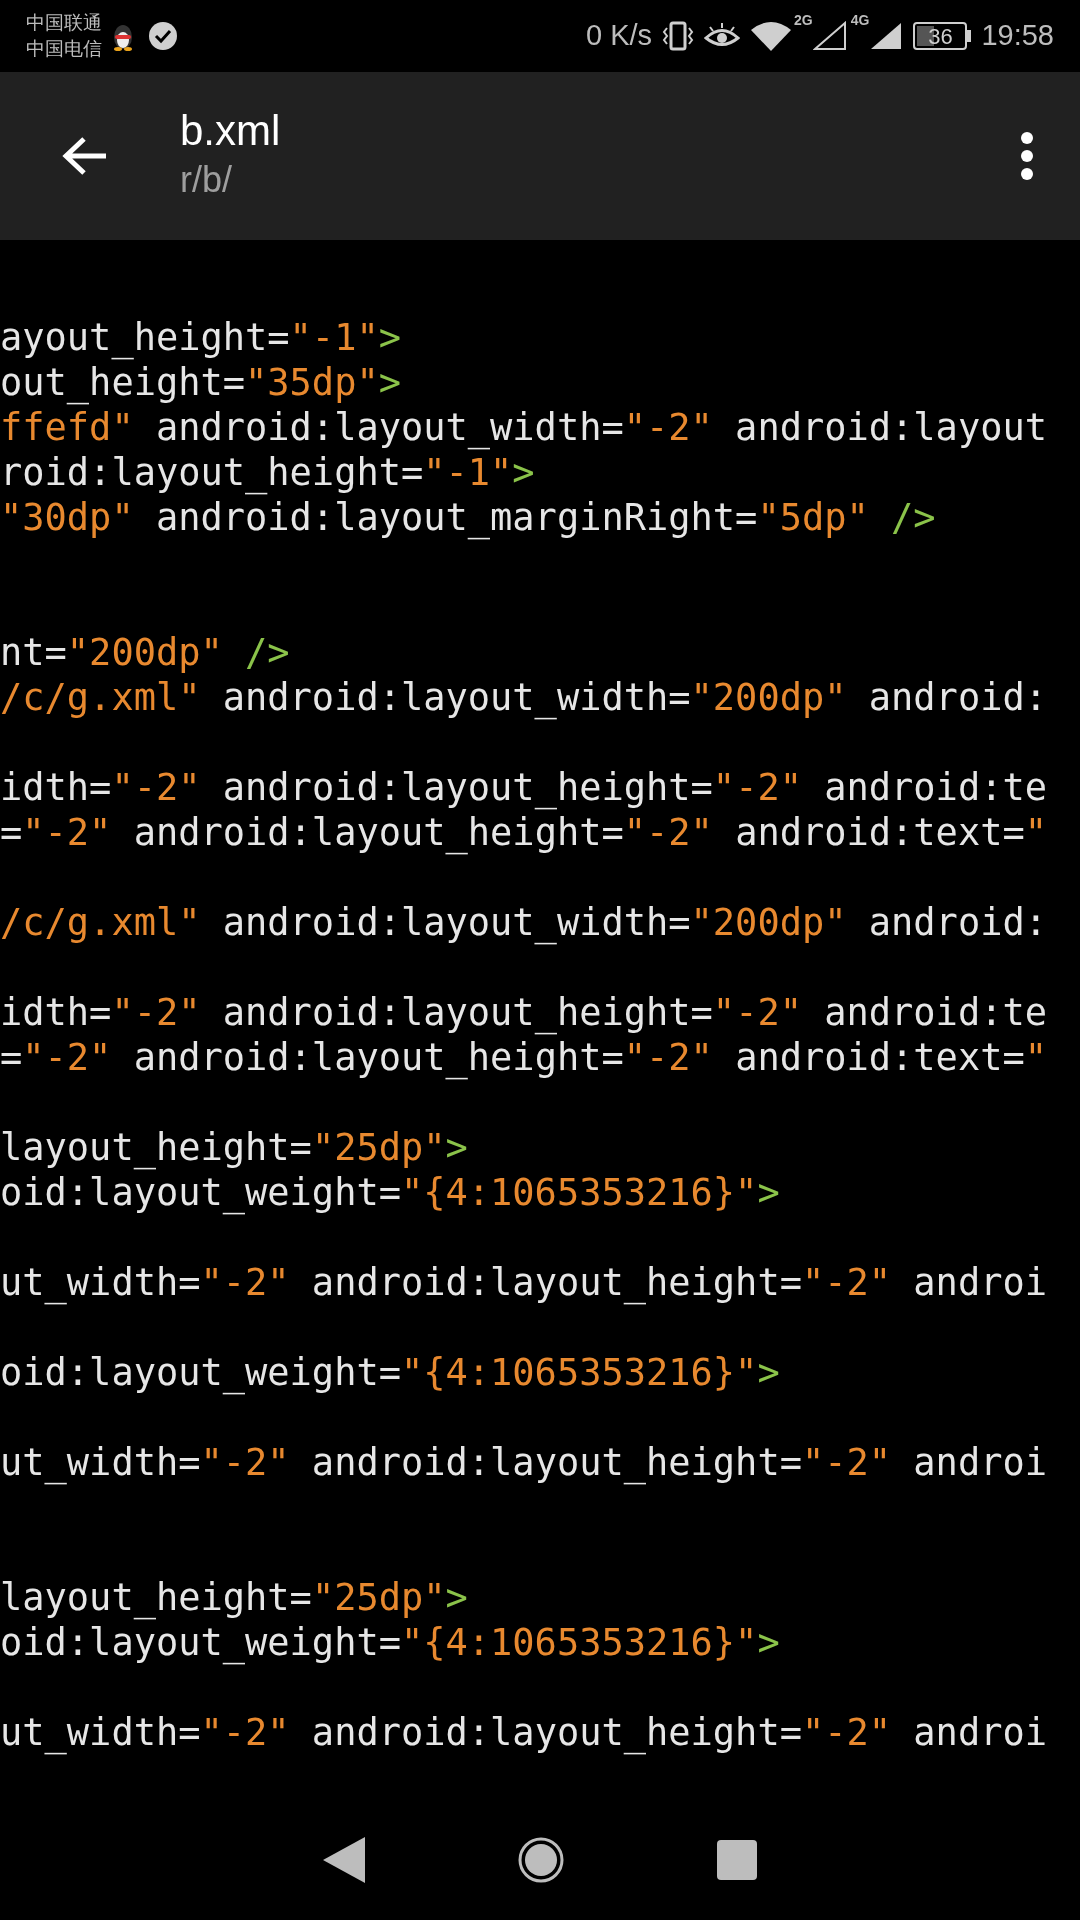  I want to click on network-type: 2G, so click(803, 20).